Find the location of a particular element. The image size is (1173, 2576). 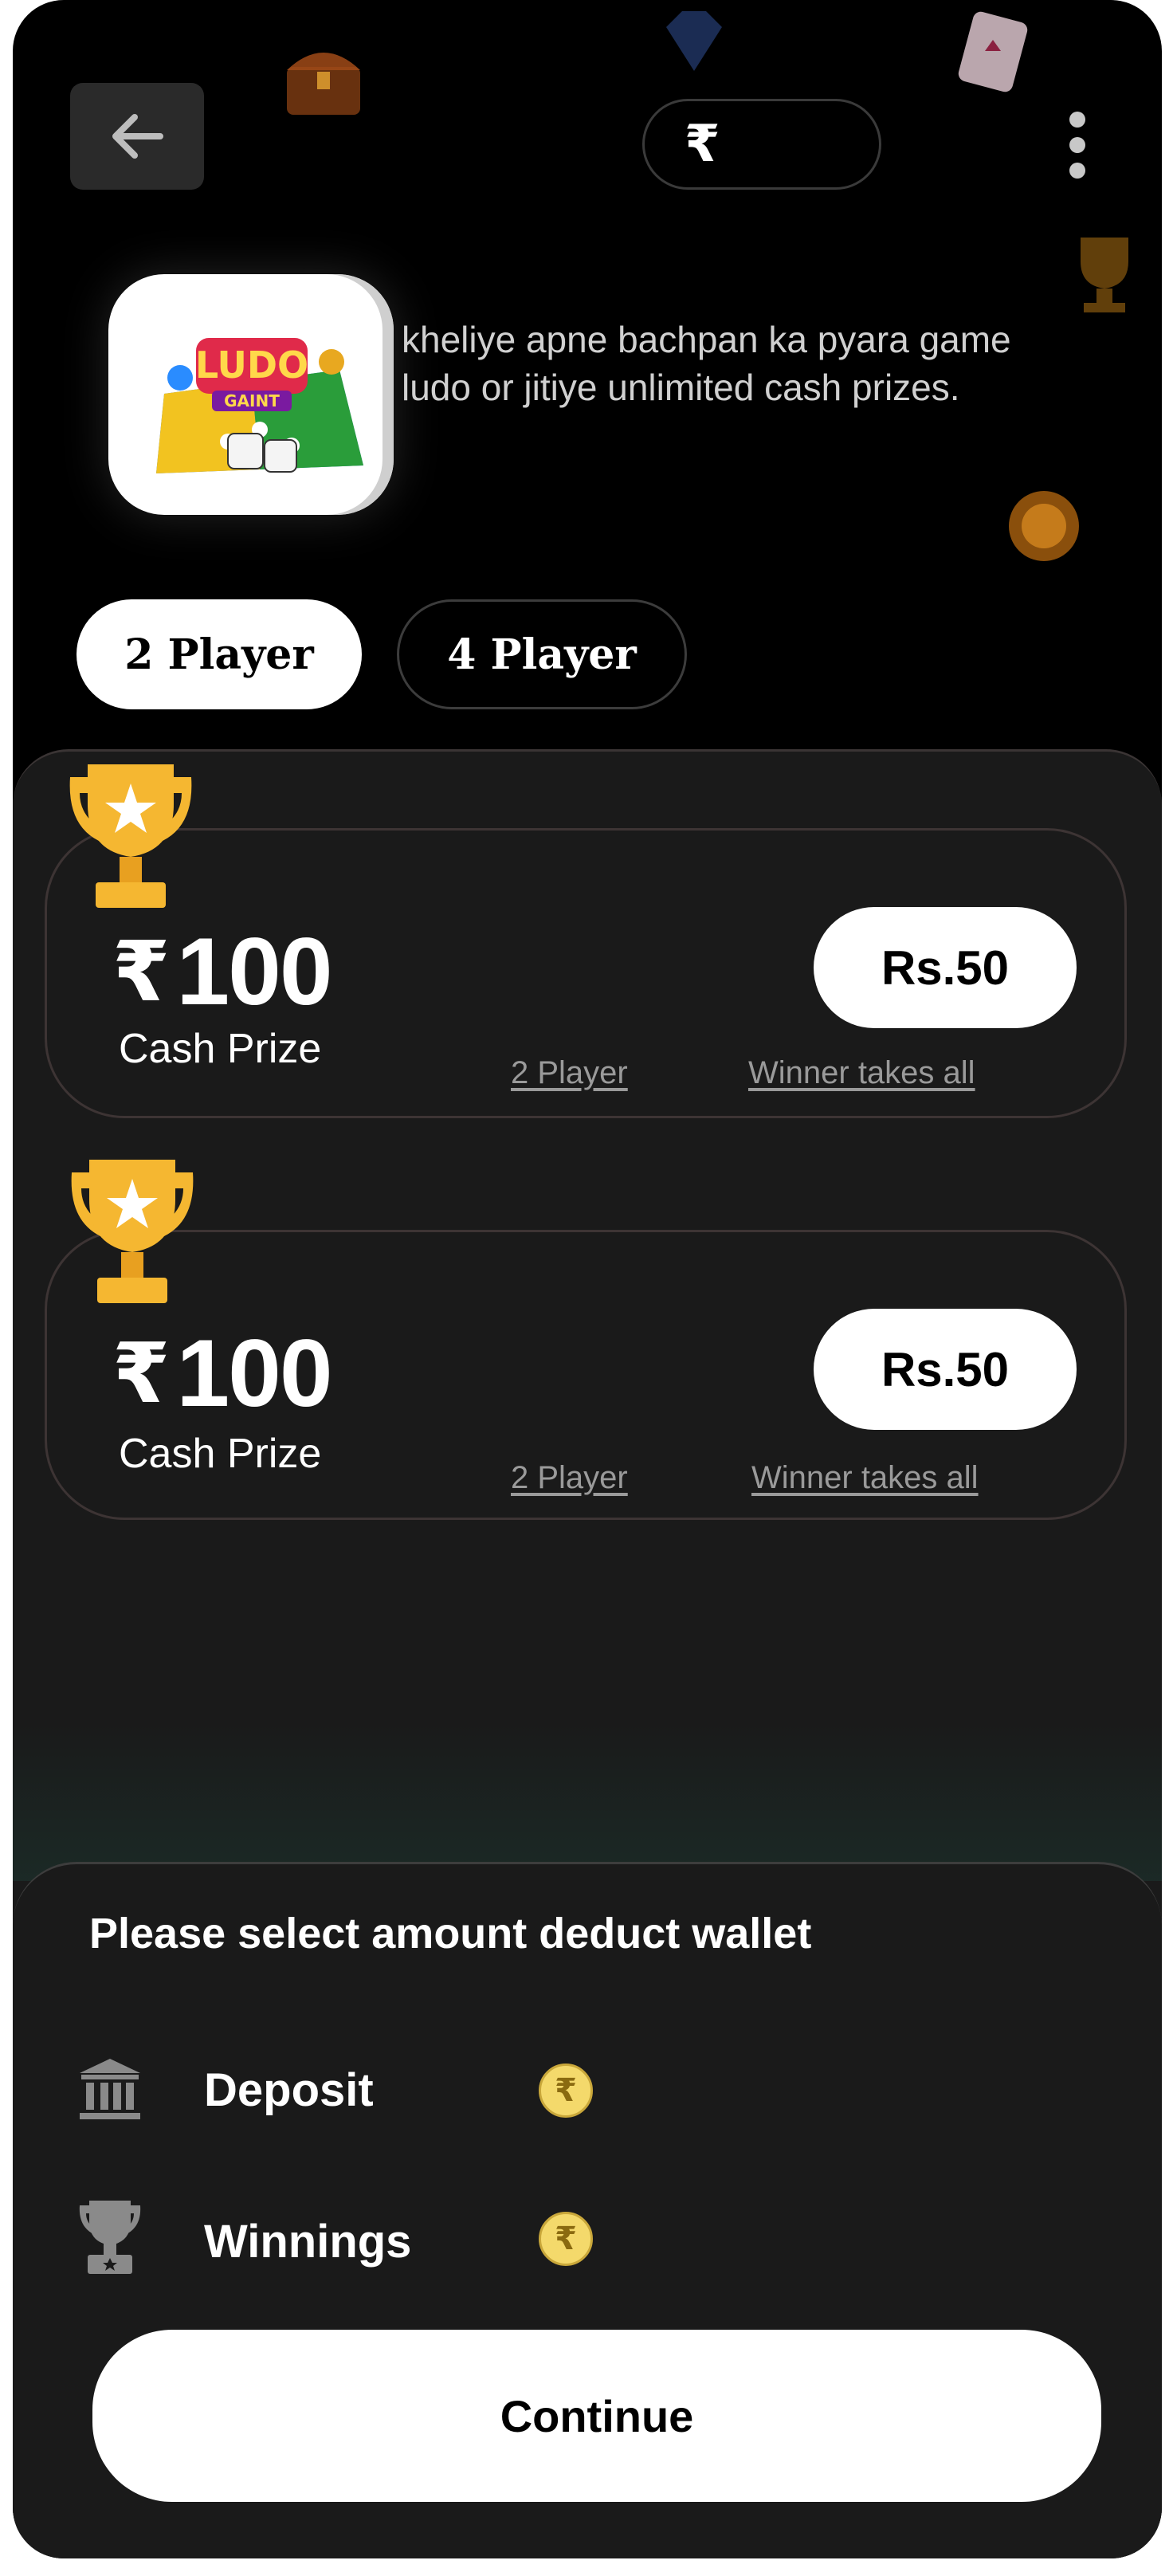

continue-button: Continue is located at coordinates (596, 2416).